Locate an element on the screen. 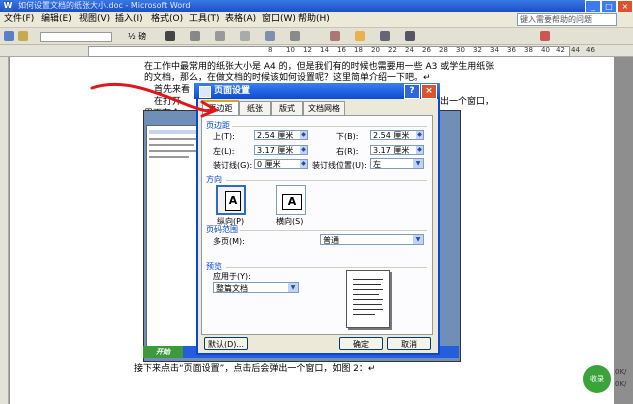  help-search-input: 键入需要帮助的问题 is located at coordinates (567, 19).